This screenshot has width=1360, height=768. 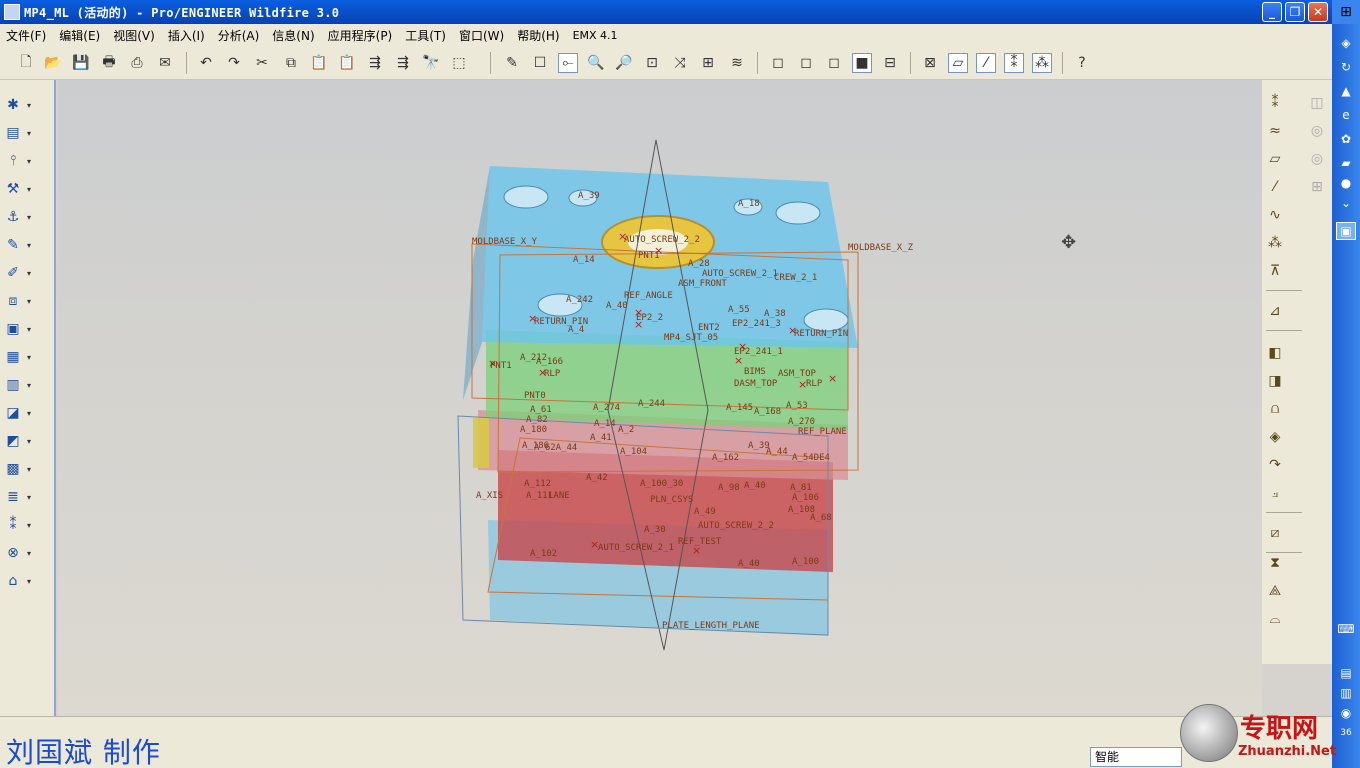 What do you see at coordinates (1275, 353) in the screenshot?
I see `sweep-icon: ◧` at bounding box center [1275, 353].